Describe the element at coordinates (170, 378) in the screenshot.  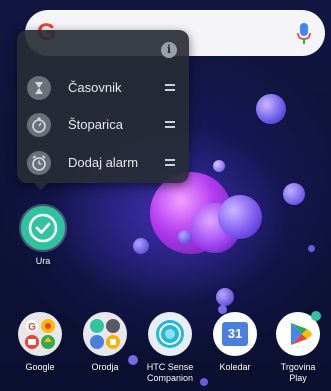
I see `app-label-line: Companion` at that location.